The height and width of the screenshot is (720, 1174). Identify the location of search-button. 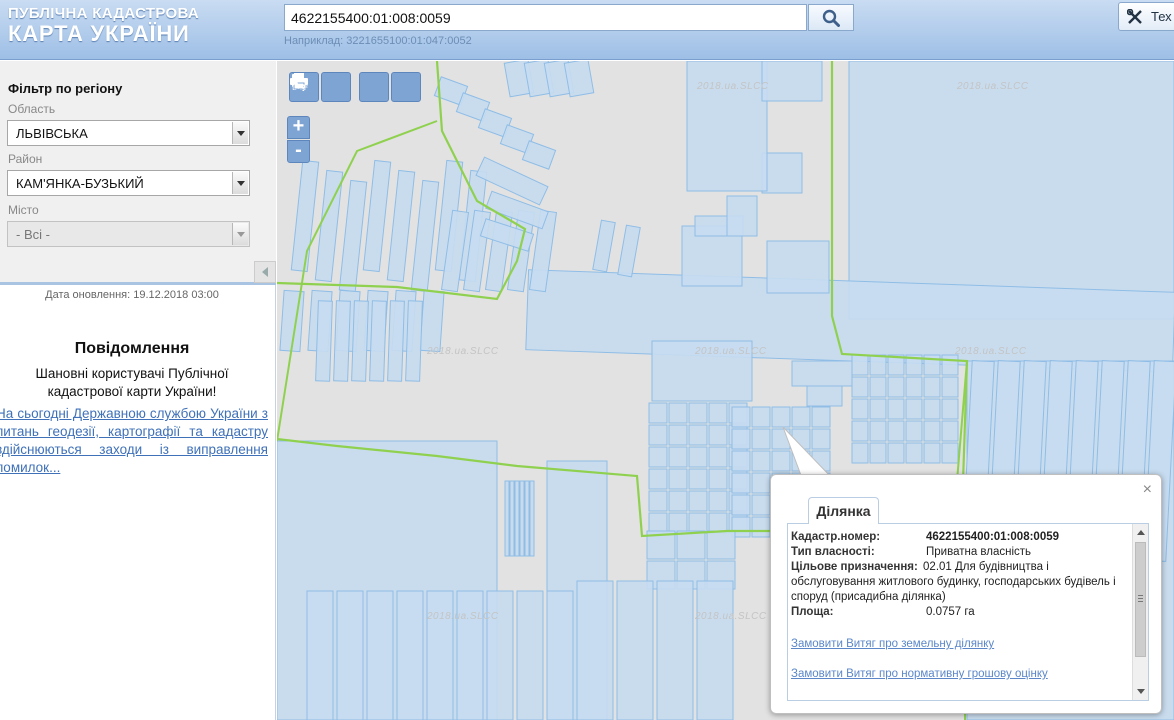
(831, 17).